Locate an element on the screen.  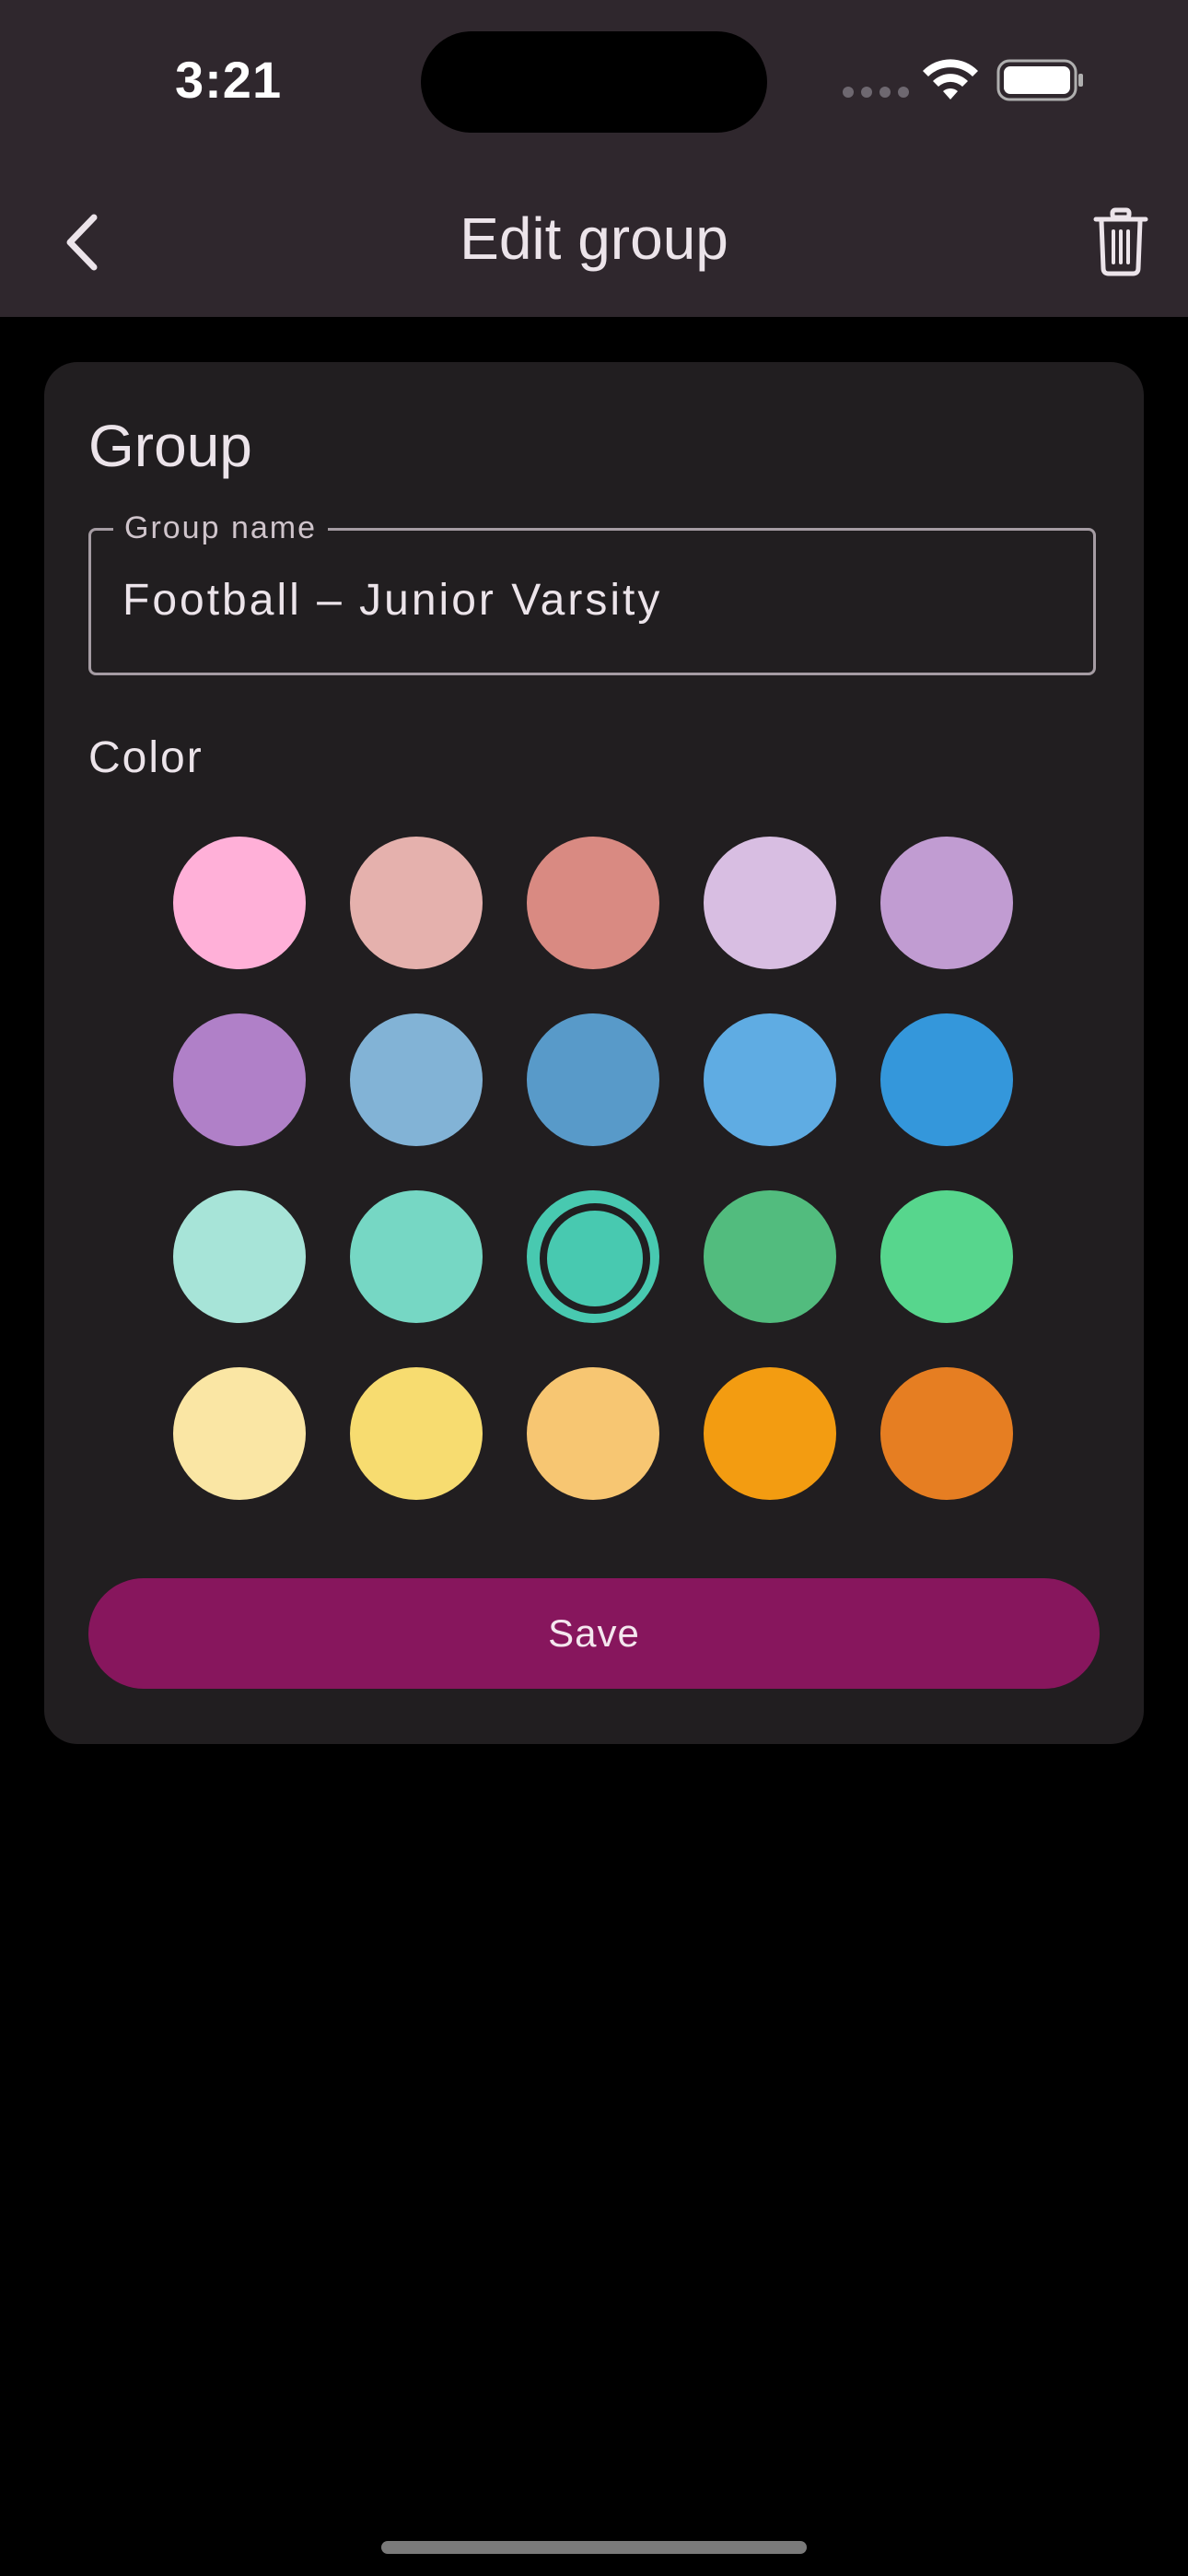
status-bar: 3:21 is located at coordinates (594, 83).